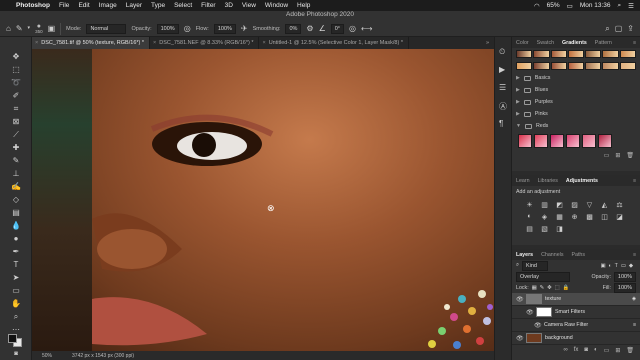  What do you see at coordinates (631, 6) in the screenshot?
I see `control-center-icon: ☰` at bounding box center [631, 6].